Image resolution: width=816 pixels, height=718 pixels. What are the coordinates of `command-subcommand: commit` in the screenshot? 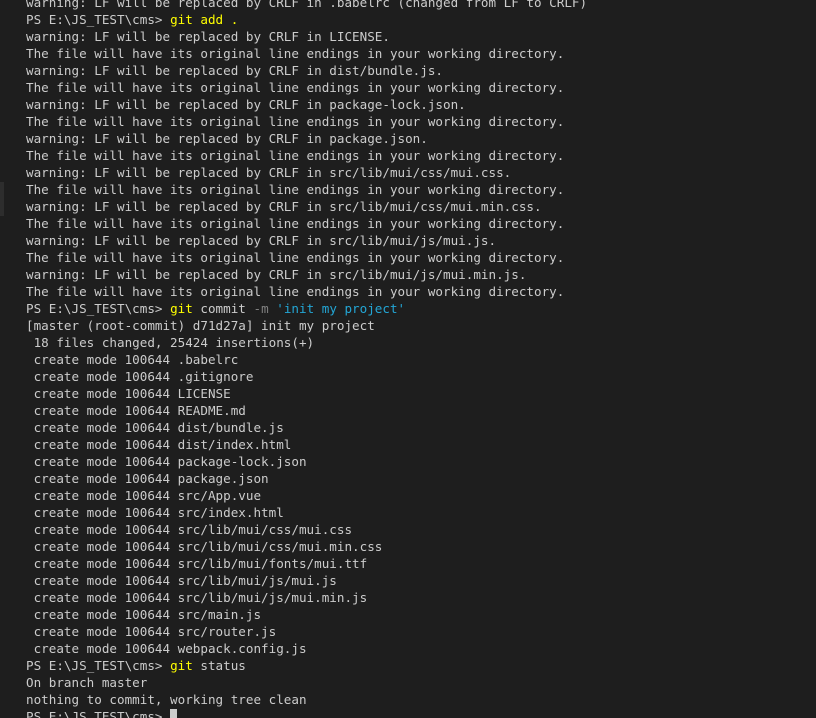 It's located at (223, 308).